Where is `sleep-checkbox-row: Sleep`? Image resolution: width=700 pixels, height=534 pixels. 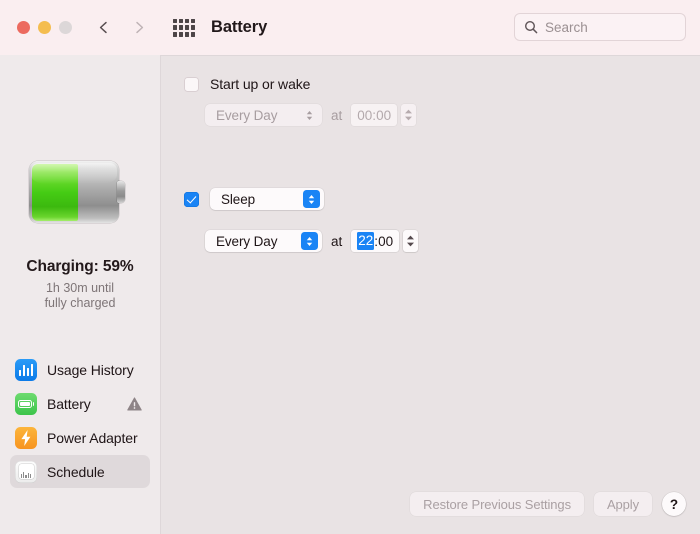 sleep-checkbox-row: Sleep is located at coordinates (254, 199).